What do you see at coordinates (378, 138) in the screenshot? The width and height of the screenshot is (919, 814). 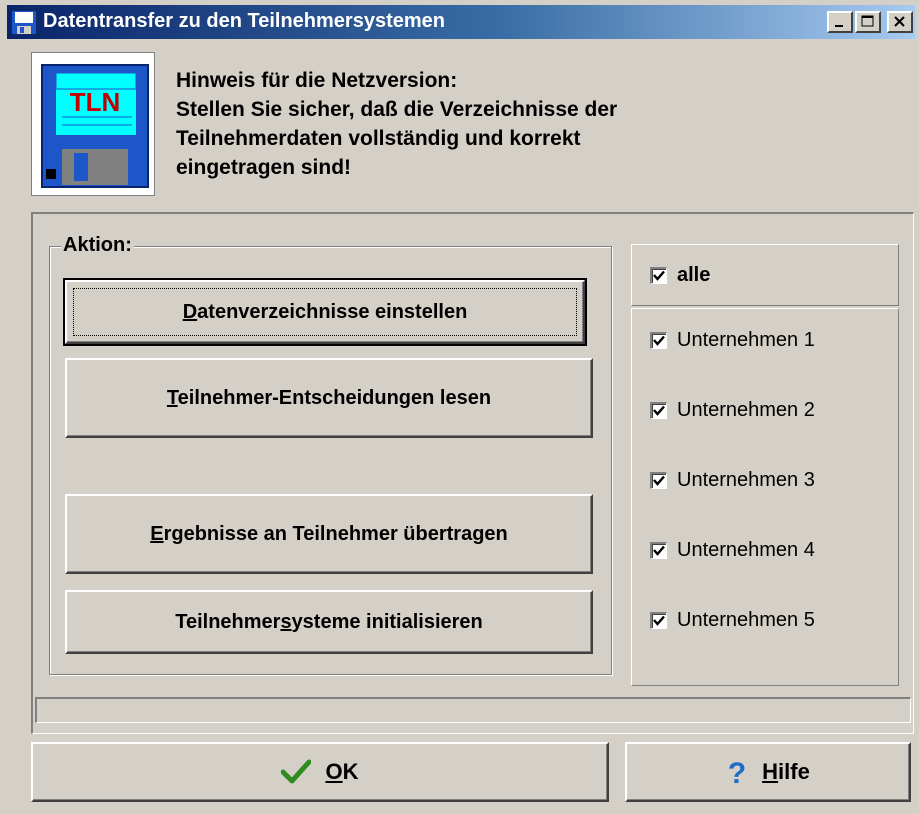 I see `hint-line: Teilnehmerdaten vollständig und korrekt` at bounding box center [378, 138].